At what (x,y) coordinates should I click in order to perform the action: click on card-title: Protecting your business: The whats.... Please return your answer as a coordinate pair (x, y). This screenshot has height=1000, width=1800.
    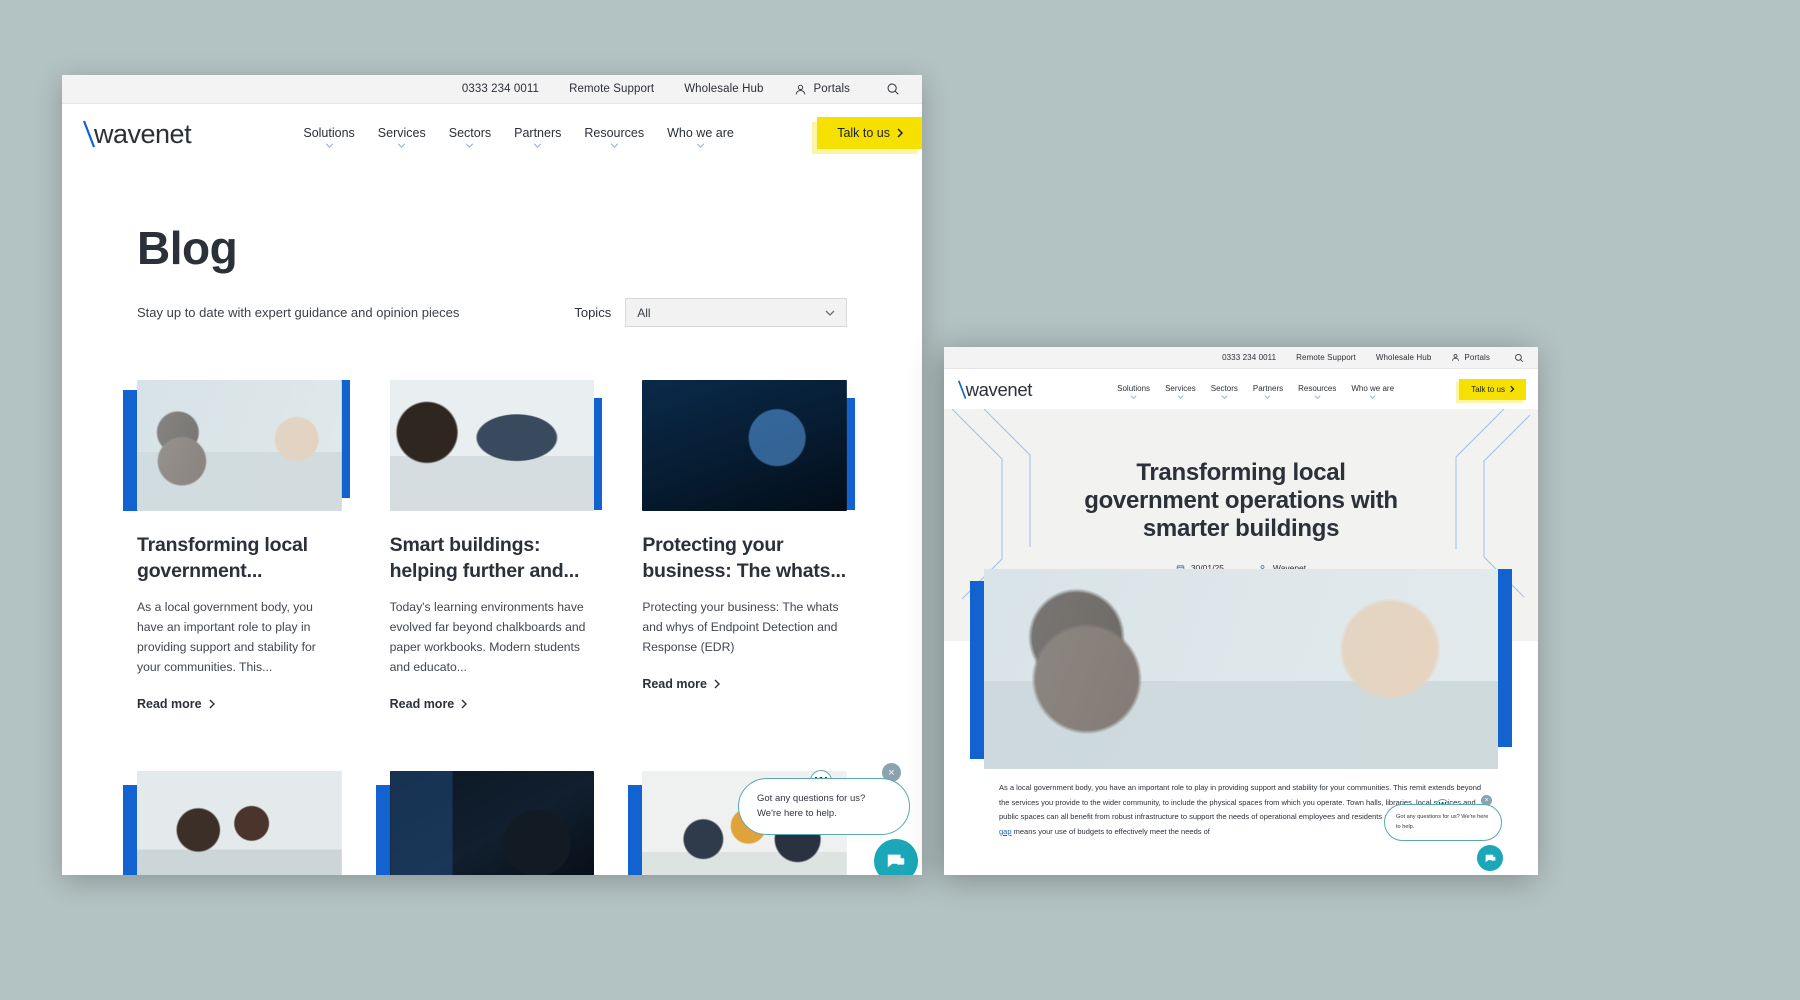
    Looking at the image, I should click on (744, 558).